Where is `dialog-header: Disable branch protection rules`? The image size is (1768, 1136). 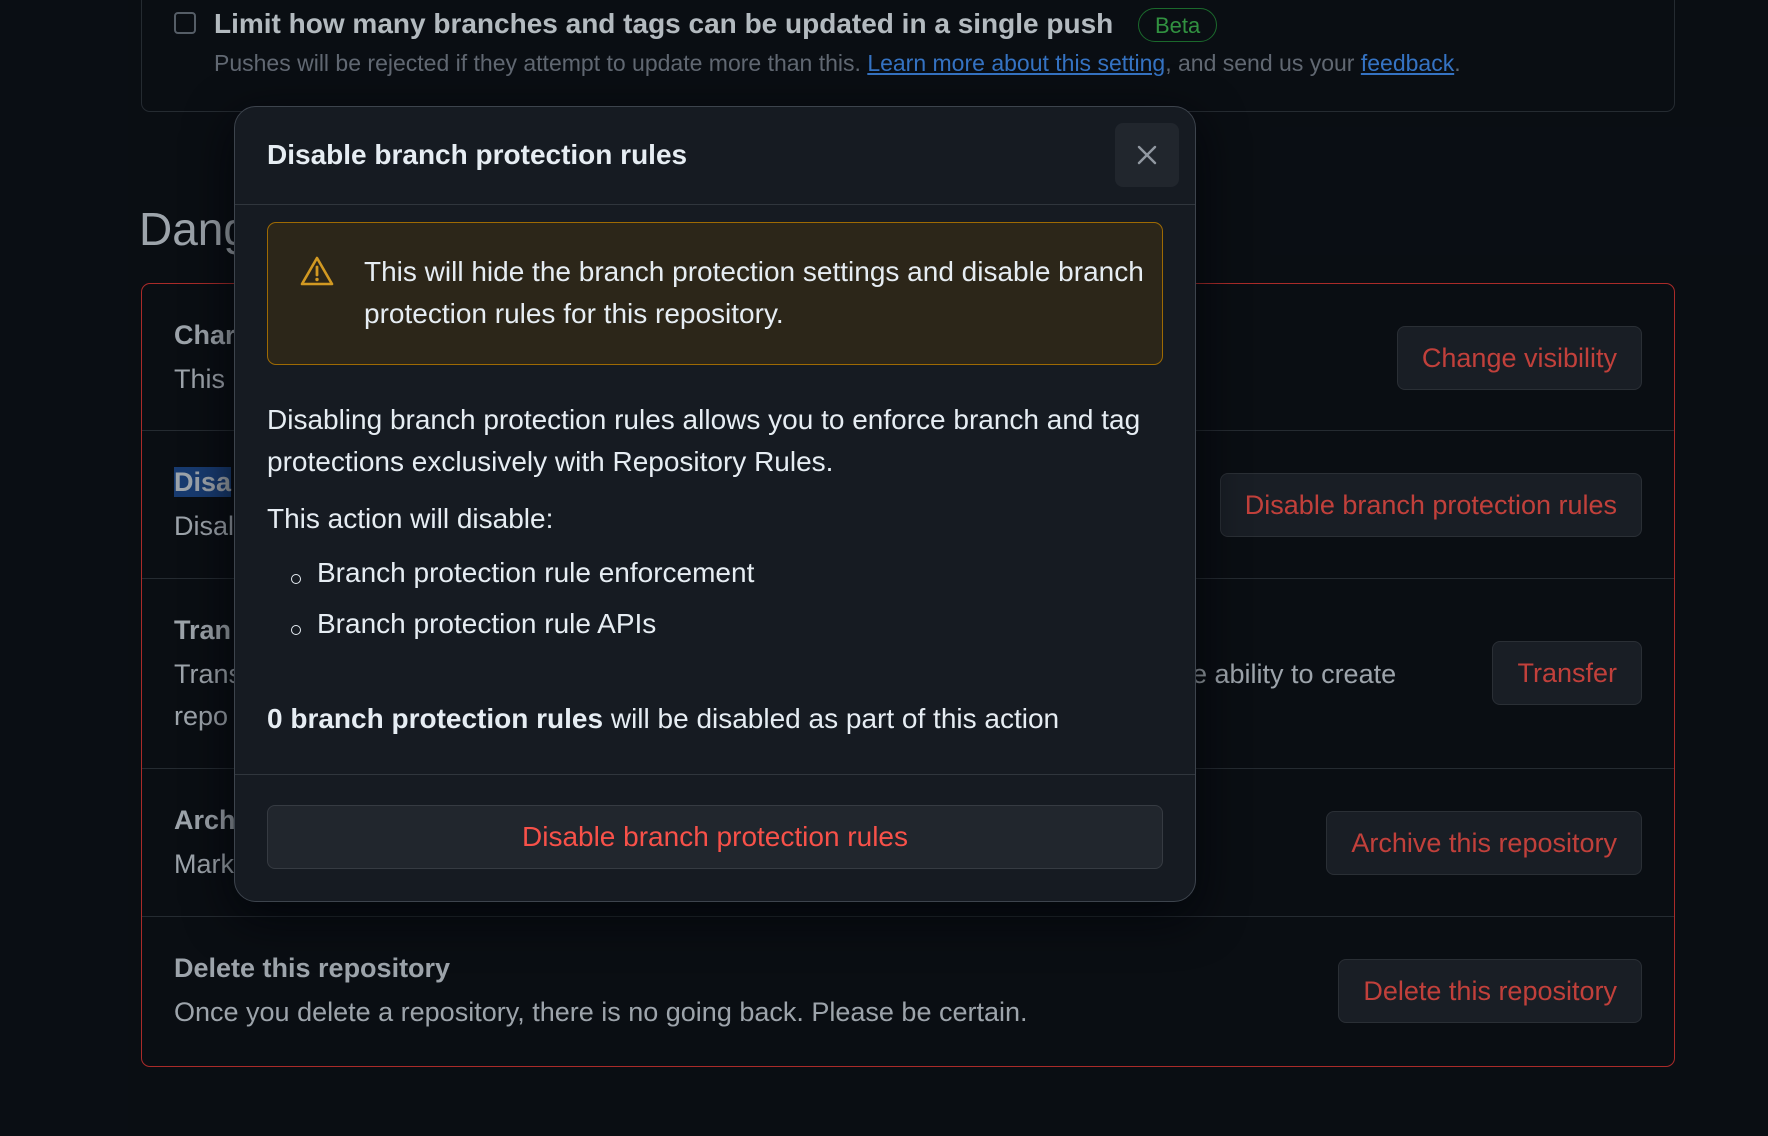
dialog-header: Disable branch protection rules is located at coordinates (715, 156).